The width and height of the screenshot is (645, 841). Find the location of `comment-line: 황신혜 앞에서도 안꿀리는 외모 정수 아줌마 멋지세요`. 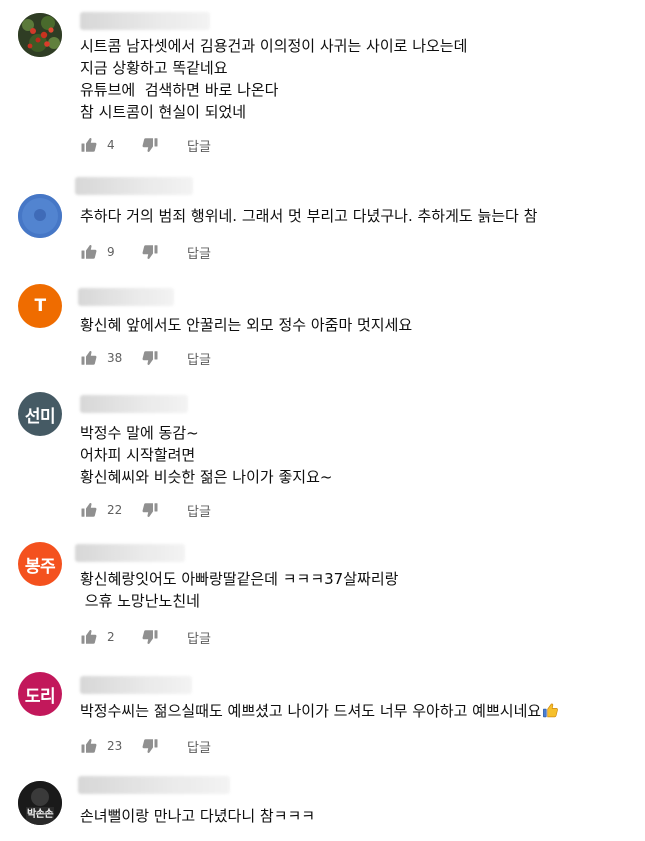

comment-line: 황신혜 앞에서도 안꿀리는 외모 정수 아줌마 멋지세요 is located at coordinates (357, 325).